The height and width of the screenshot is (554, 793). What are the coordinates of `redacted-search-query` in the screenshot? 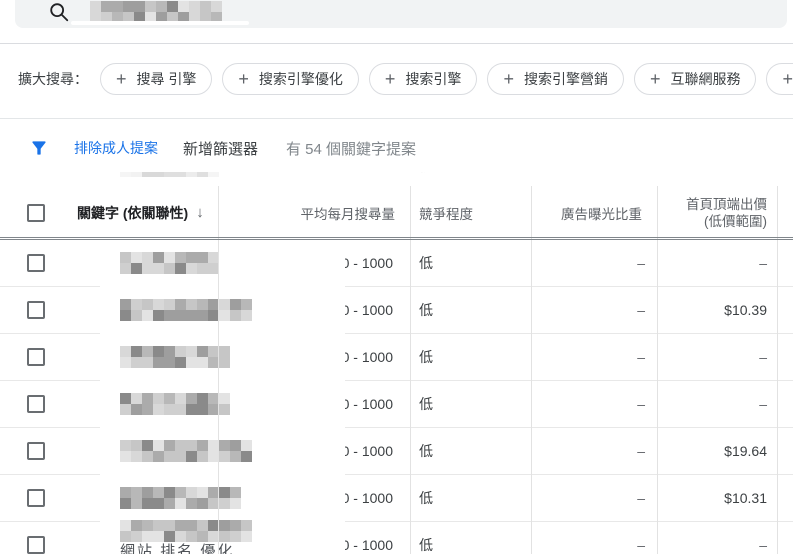 It's located at (156, 12).